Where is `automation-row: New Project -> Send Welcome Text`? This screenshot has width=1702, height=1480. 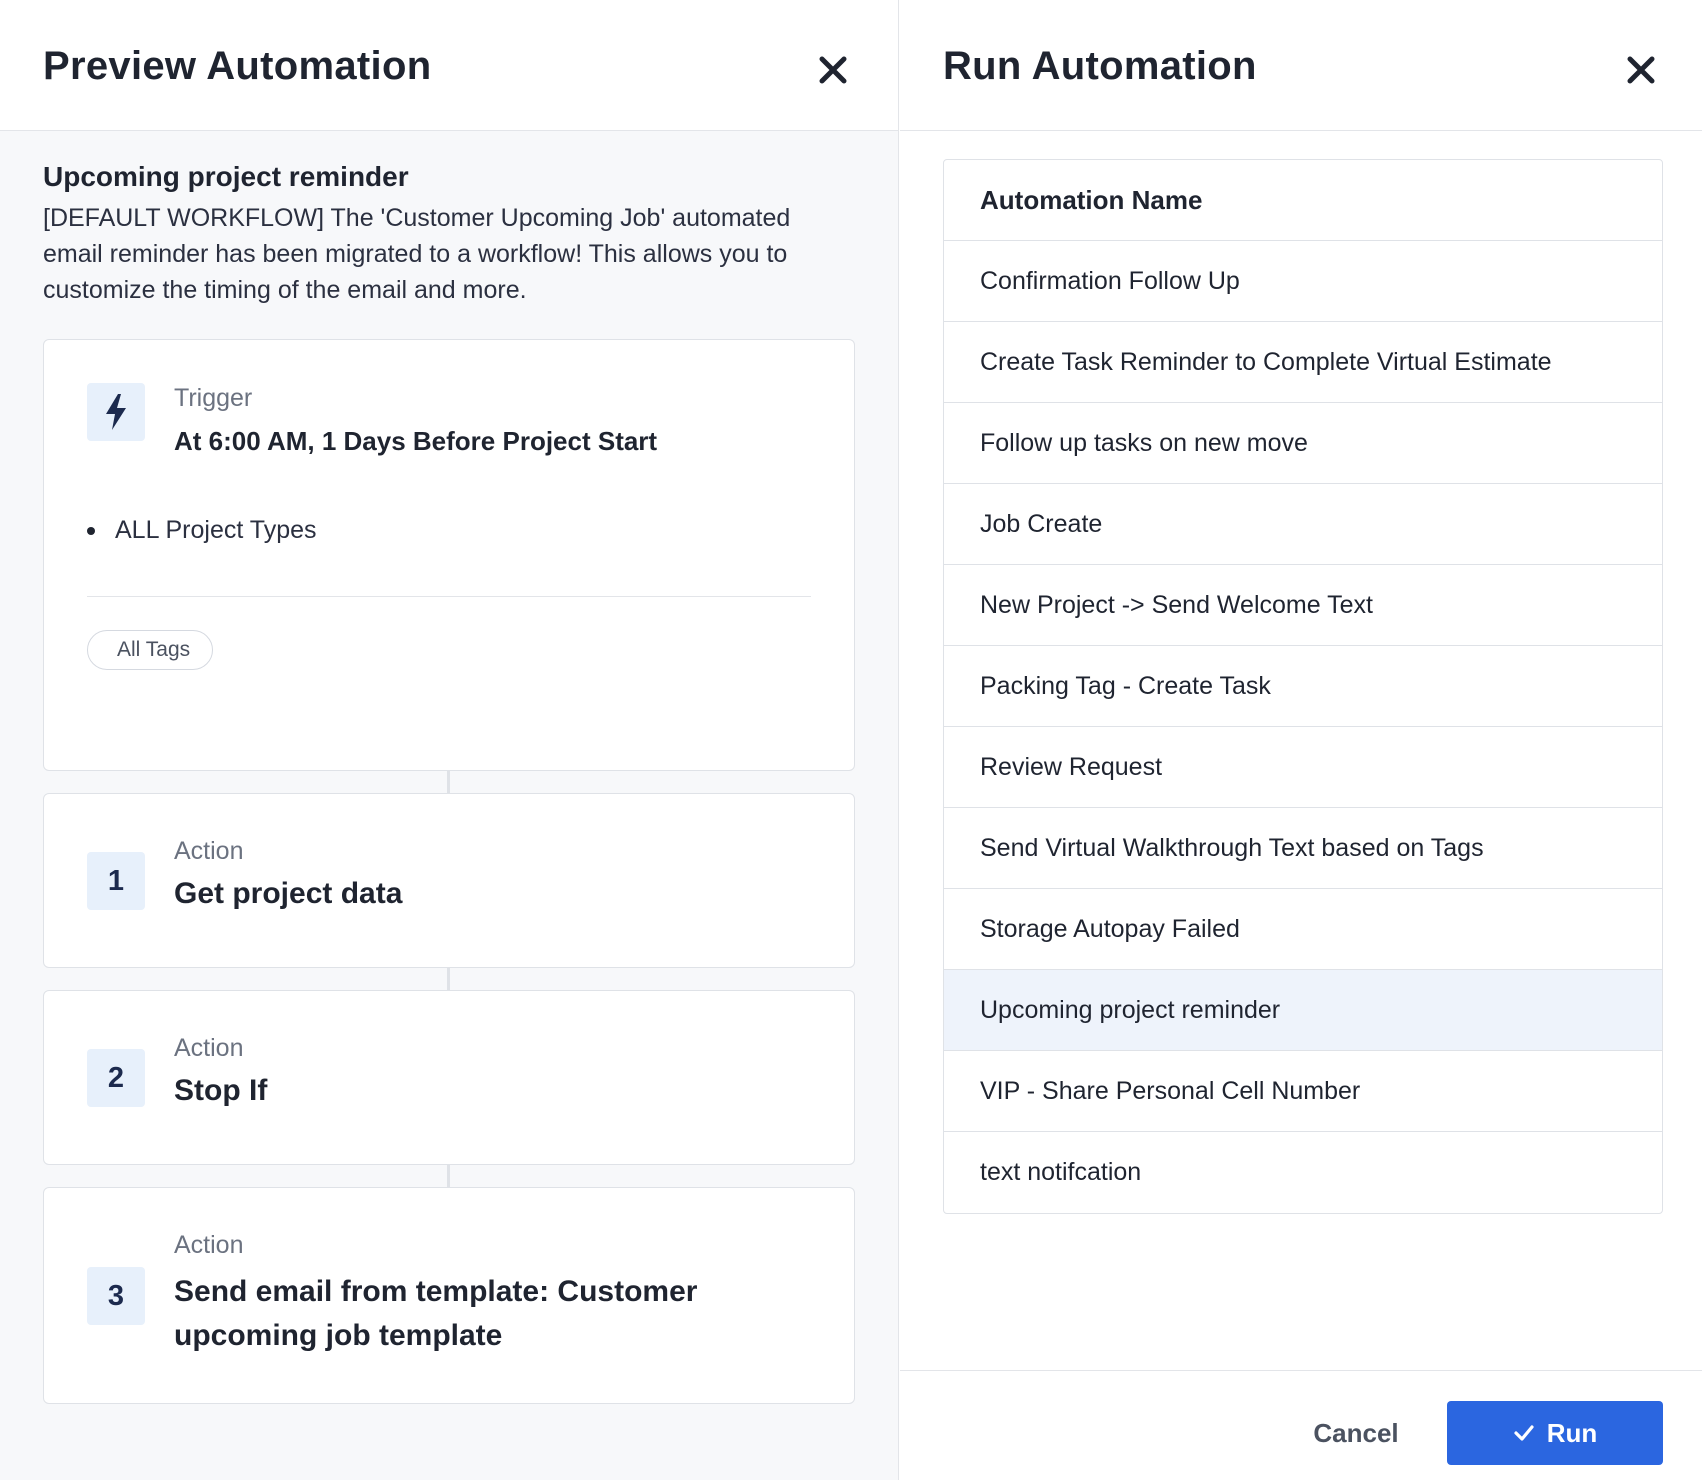 automation-row: New Project -> Send Welcome Text is located at coordinates (1303, 605).